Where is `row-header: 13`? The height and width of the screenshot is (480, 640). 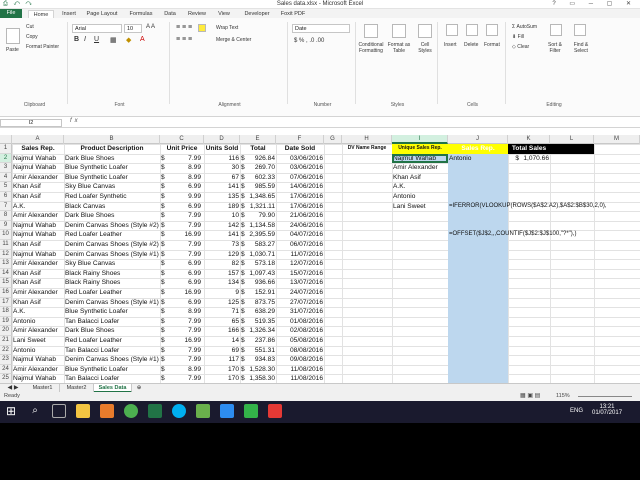 row-header: 13 is located at coordinates (6, 264).